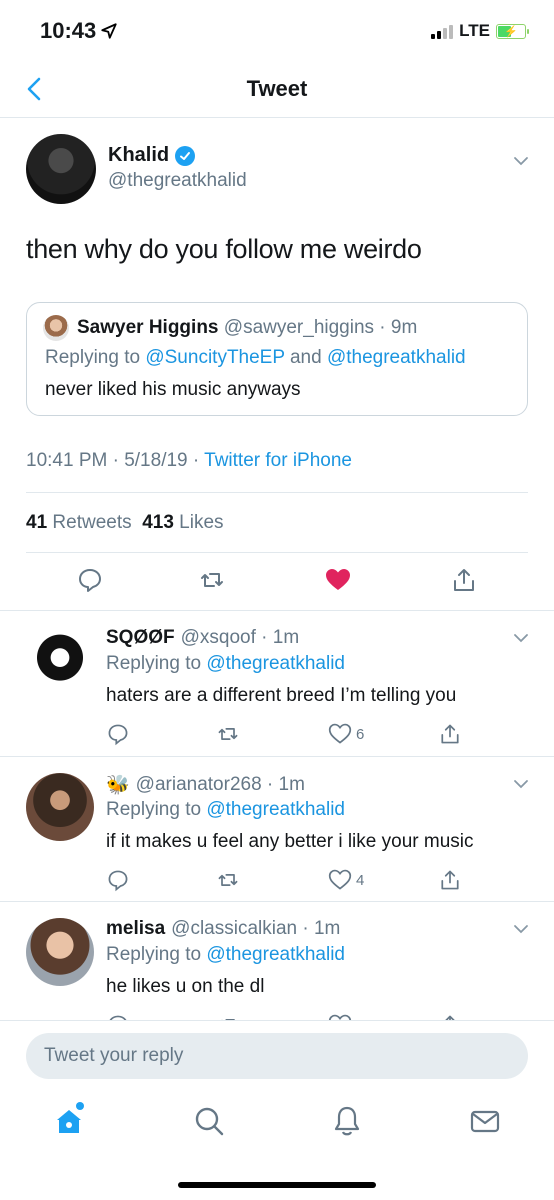 The height and width of the screenshot is (1200, 554). What do you see at coordinates (158, 522) in the screenshot?
I see `like-count: 413` at bounding box center [158, 522].